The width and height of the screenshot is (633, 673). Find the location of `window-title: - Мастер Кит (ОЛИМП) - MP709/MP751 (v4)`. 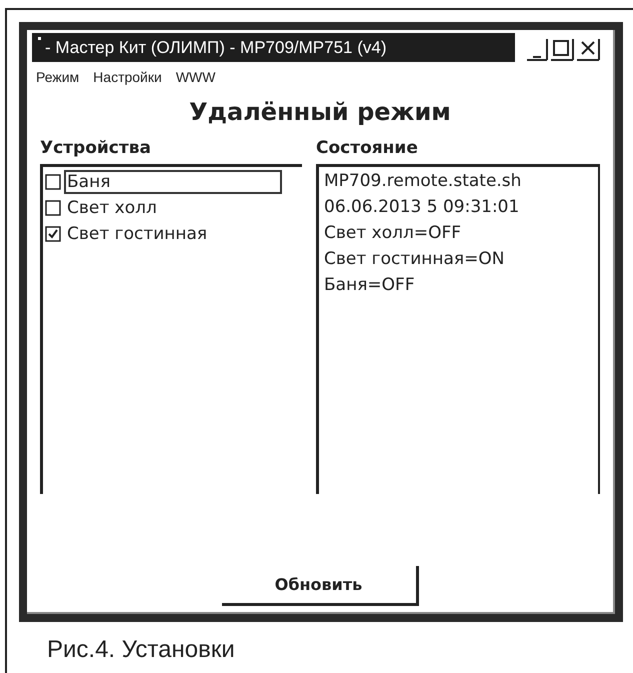

window-title: - Мастер Кит (ОЛИМП) - MP709/MP751 (v4) is located at coordinates (215, 47).